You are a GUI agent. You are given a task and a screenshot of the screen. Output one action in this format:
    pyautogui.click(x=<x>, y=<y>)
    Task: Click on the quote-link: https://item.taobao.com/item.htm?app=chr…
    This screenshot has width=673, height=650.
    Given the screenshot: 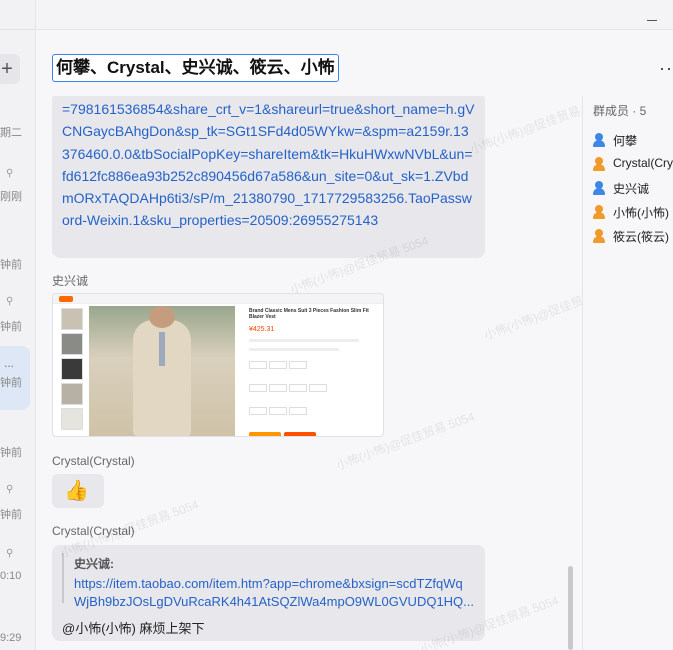 What is the action you would take?
    pyautogui.click(x=274, y=592)
    